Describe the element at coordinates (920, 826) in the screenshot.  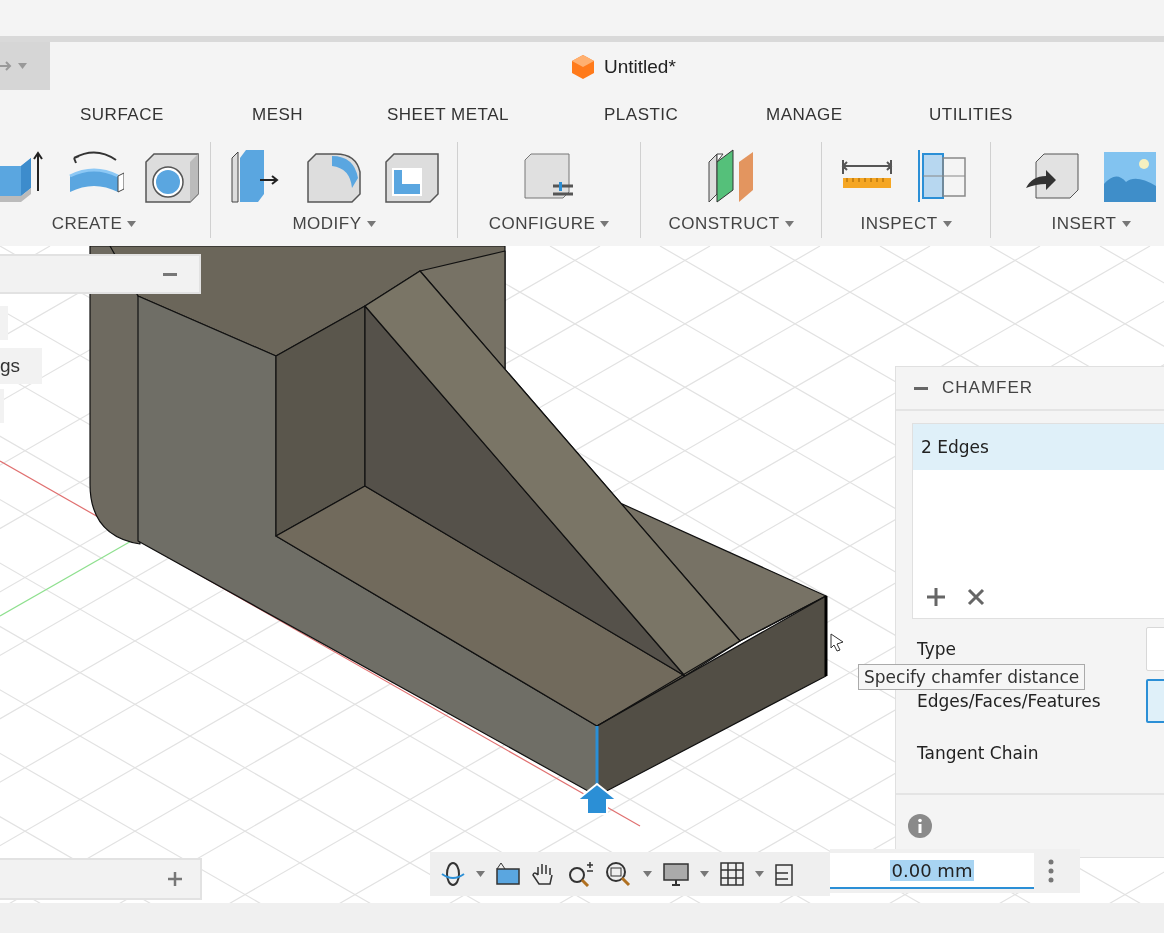
I see `info-icon` at that location.